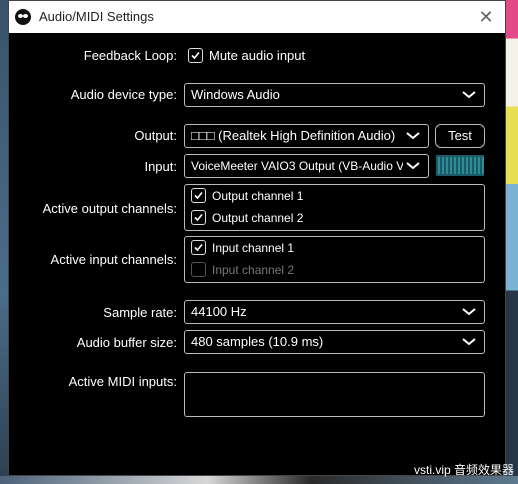  I want to click on audio-device-type-value: Windows Audio, so click(235, 94).